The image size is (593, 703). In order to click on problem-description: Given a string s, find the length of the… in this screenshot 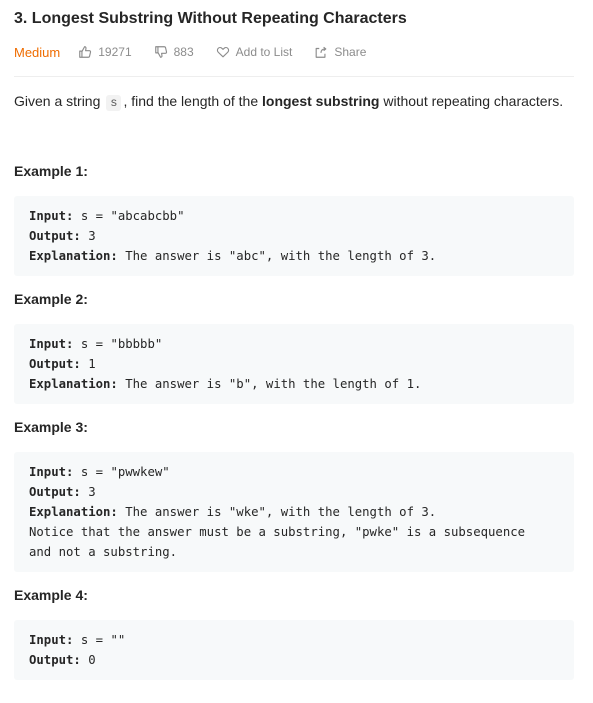, I will do `click(294, 102)`.